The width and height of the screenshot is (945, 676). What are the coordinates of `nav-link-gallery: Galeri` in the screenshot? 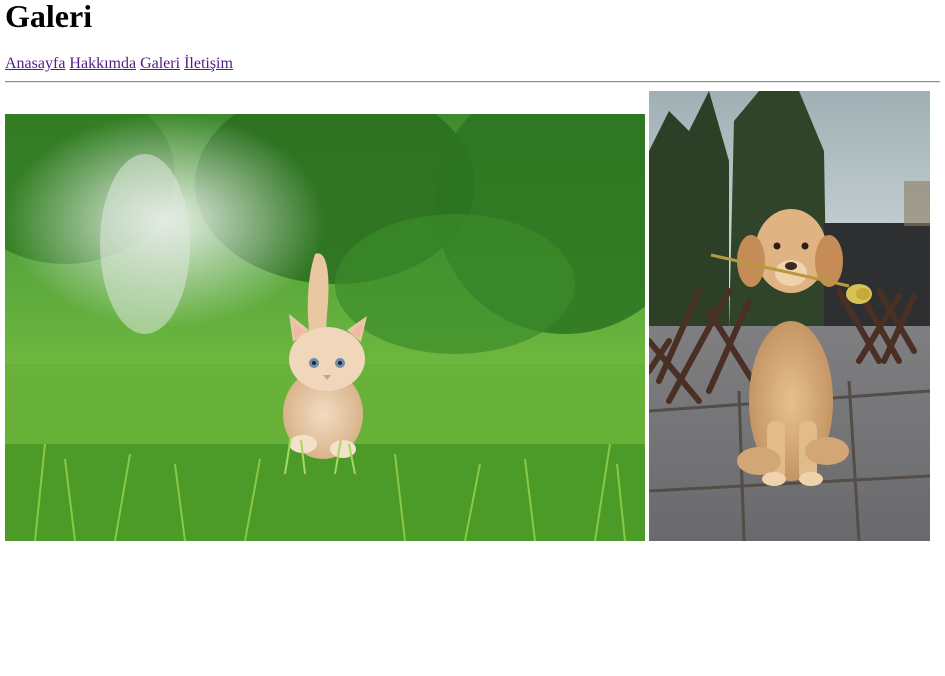 It's located at (160, 63).